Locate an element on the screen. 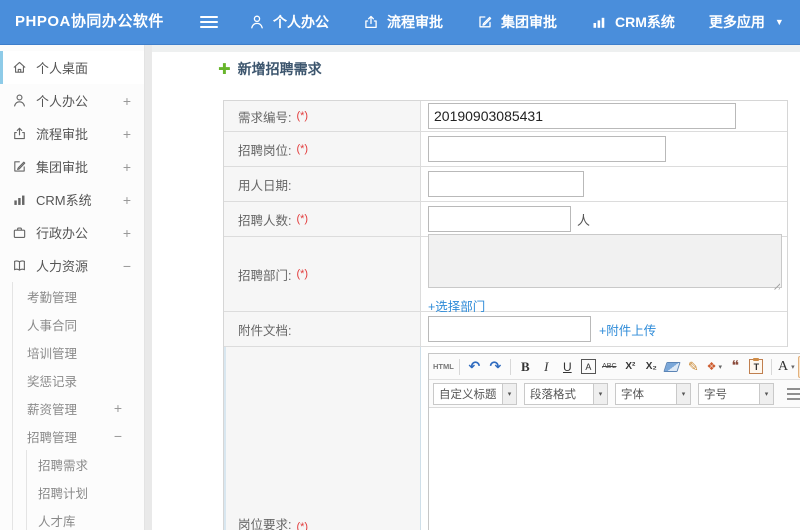 The width and height of the screenshot is (800, 530). form-row-position: 招聘岗位: (*) is located at coordinates (505, 149).